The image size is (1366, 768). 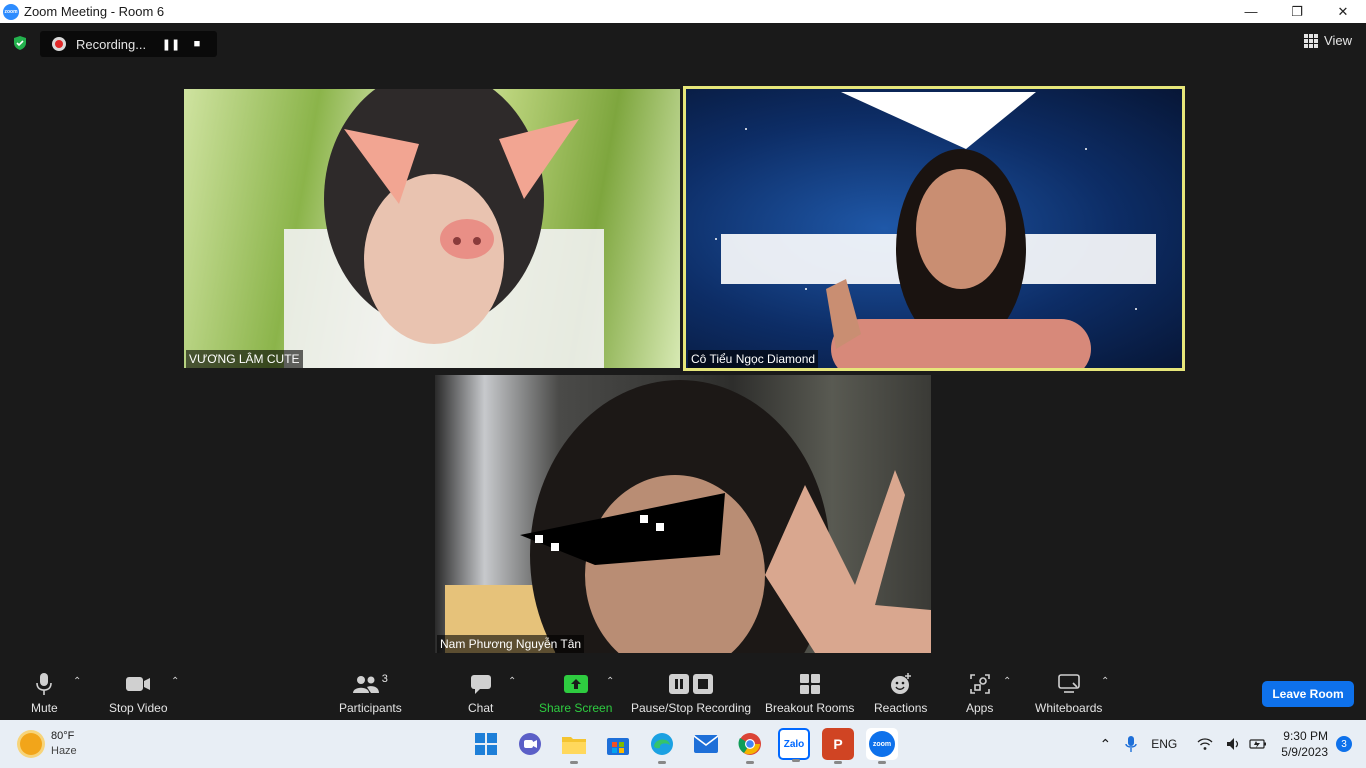 I want to click on weather-widget: 80°F Haze, so click(x=48, y=744).